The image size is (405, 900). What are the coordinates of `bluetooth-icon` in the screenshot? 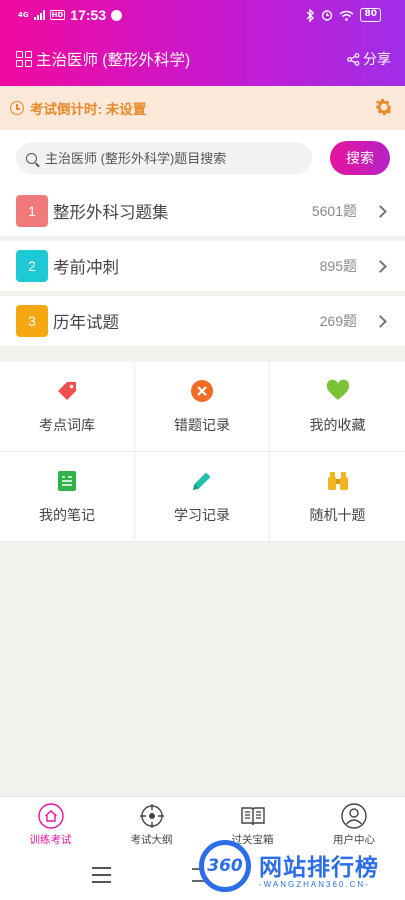 It's located at (310, 15).